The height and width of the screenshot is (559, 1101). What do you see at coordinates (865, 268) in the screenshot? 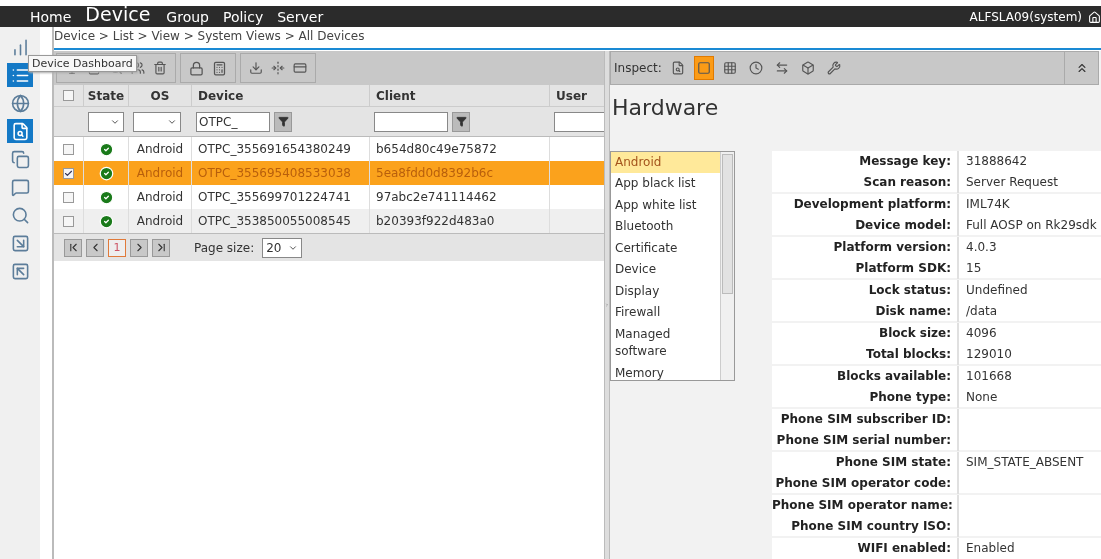
I see `property-label: Platform SDK:` at bounding box center [865, 268].